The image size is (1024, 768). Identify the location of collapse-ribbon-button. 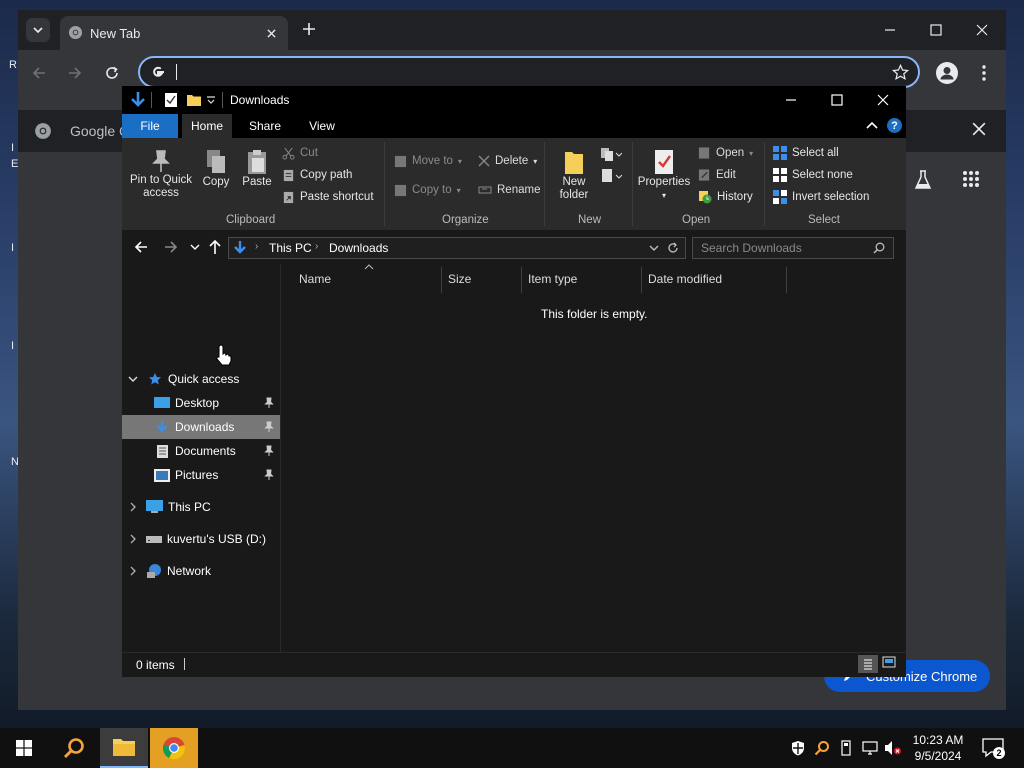
(872, 125).